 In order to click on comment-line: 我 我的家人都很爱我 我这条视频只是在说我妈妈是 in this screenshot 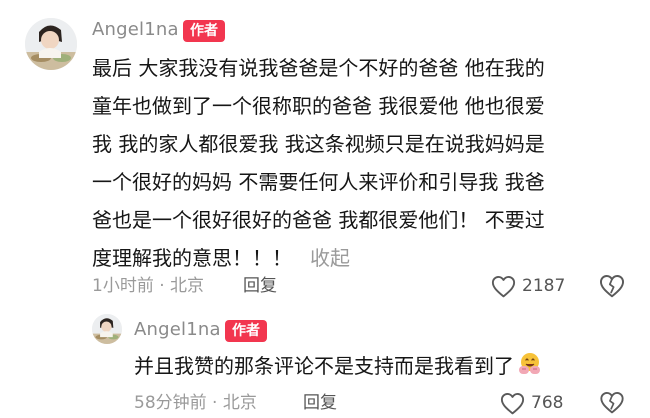, I will do `click(318, 144)`.